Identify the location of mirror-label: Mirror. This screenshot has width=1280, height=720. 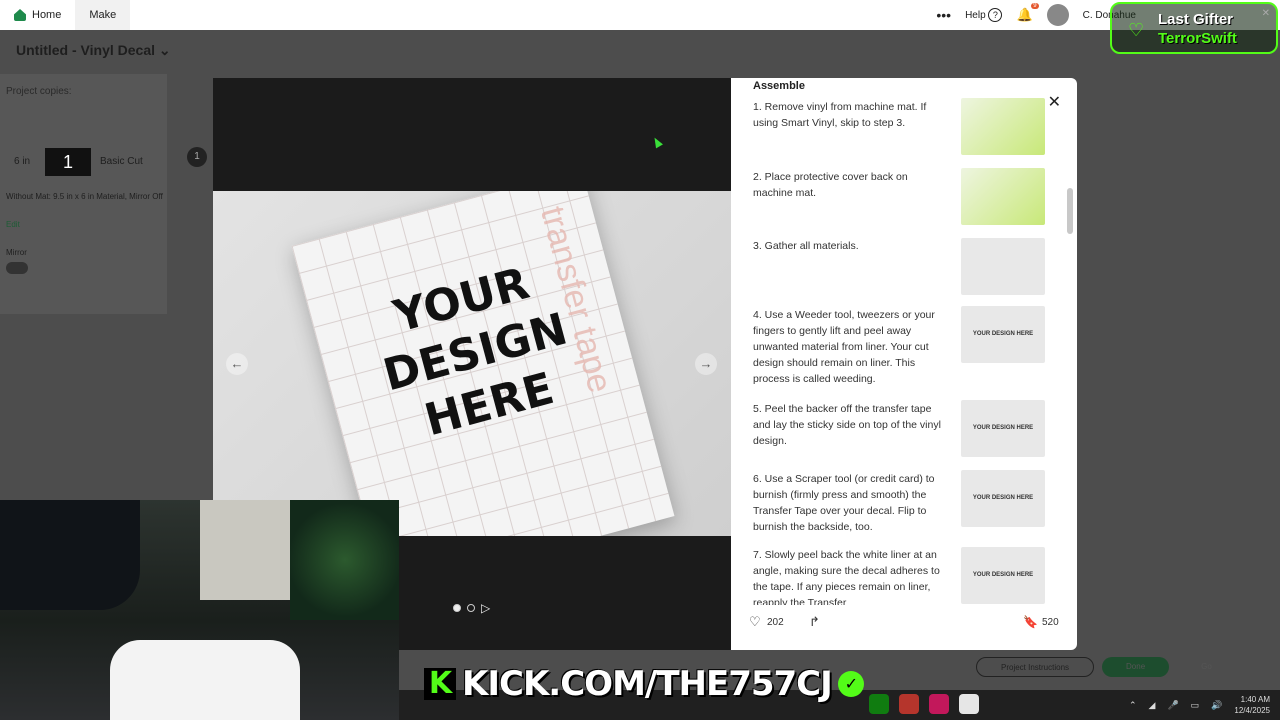
(16, 252).